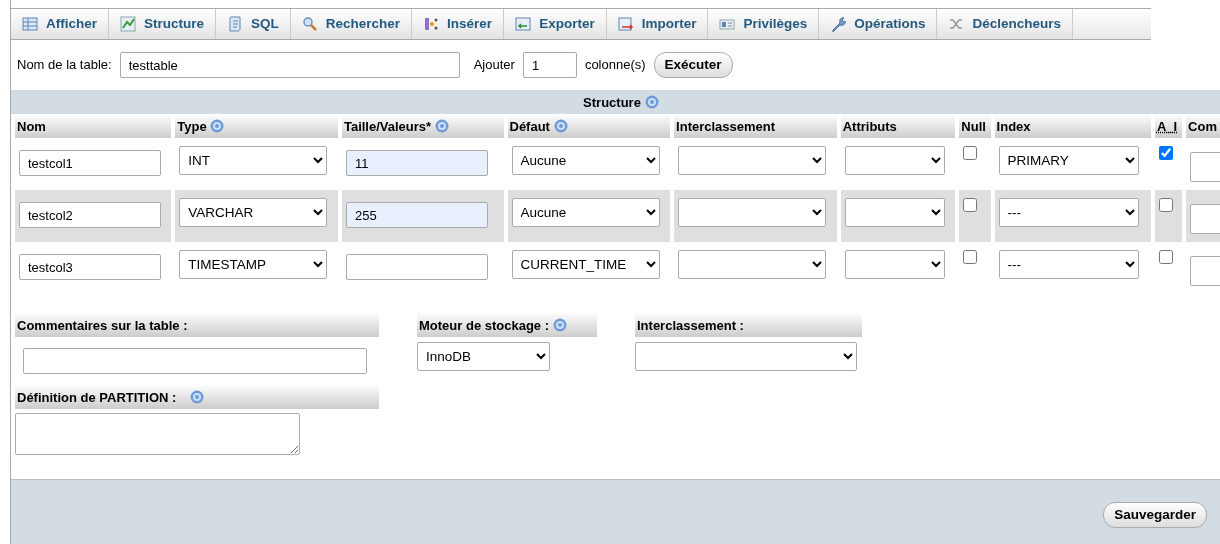 Image resolution: width=1220 pixels, height=544 pixels. I want to click on tab: Privilèges, so click(764, 24).